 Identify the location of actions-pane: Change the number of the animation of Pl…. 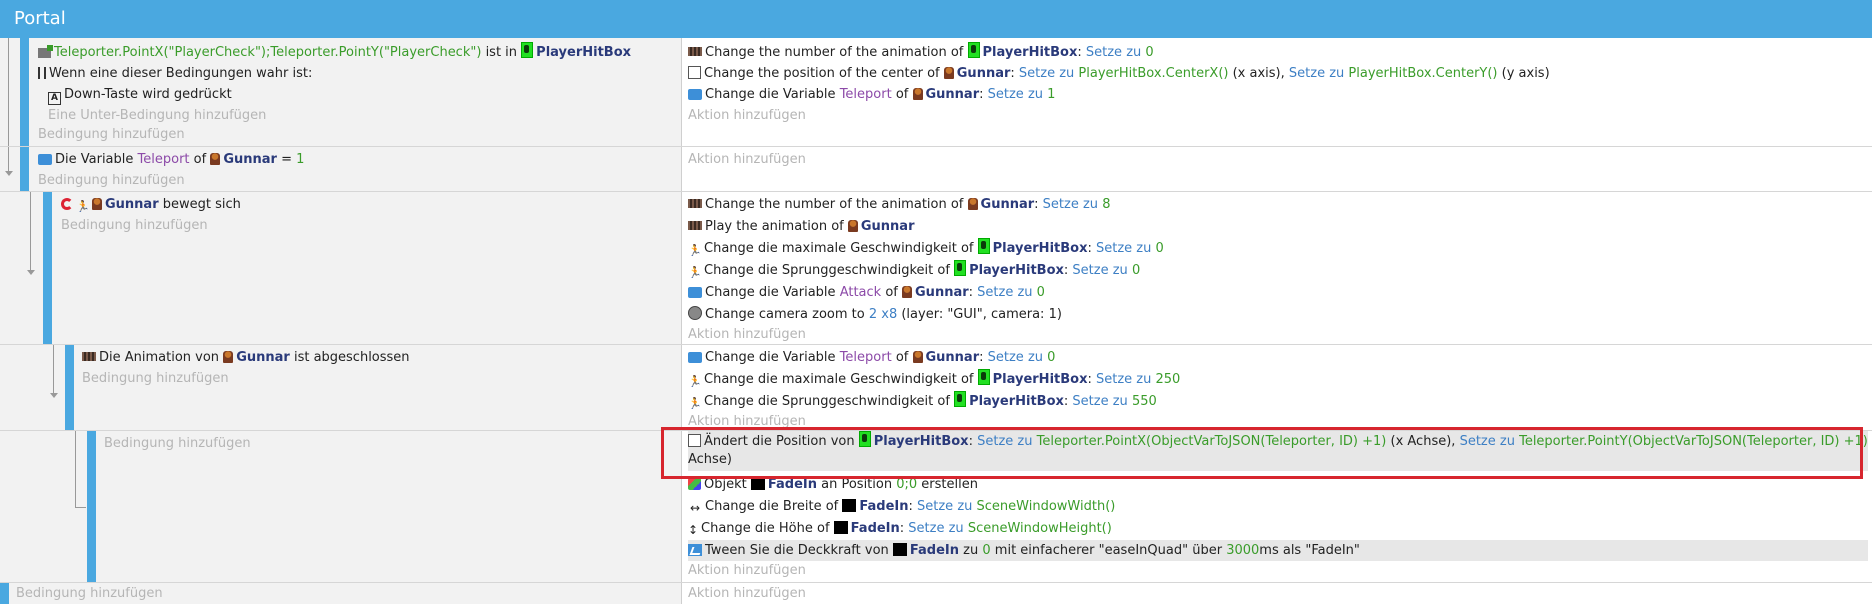
(1277, 92).